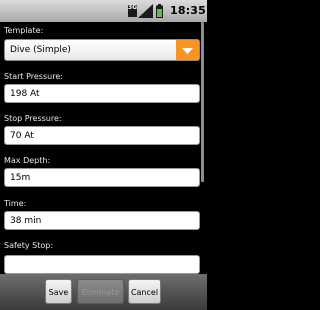 This screenshot has height=310, width=320. What do you see at coordinates (103, 11) in the screenshot?
I see `status-bar: 3G 18:35` at bounding box center [103, 11].